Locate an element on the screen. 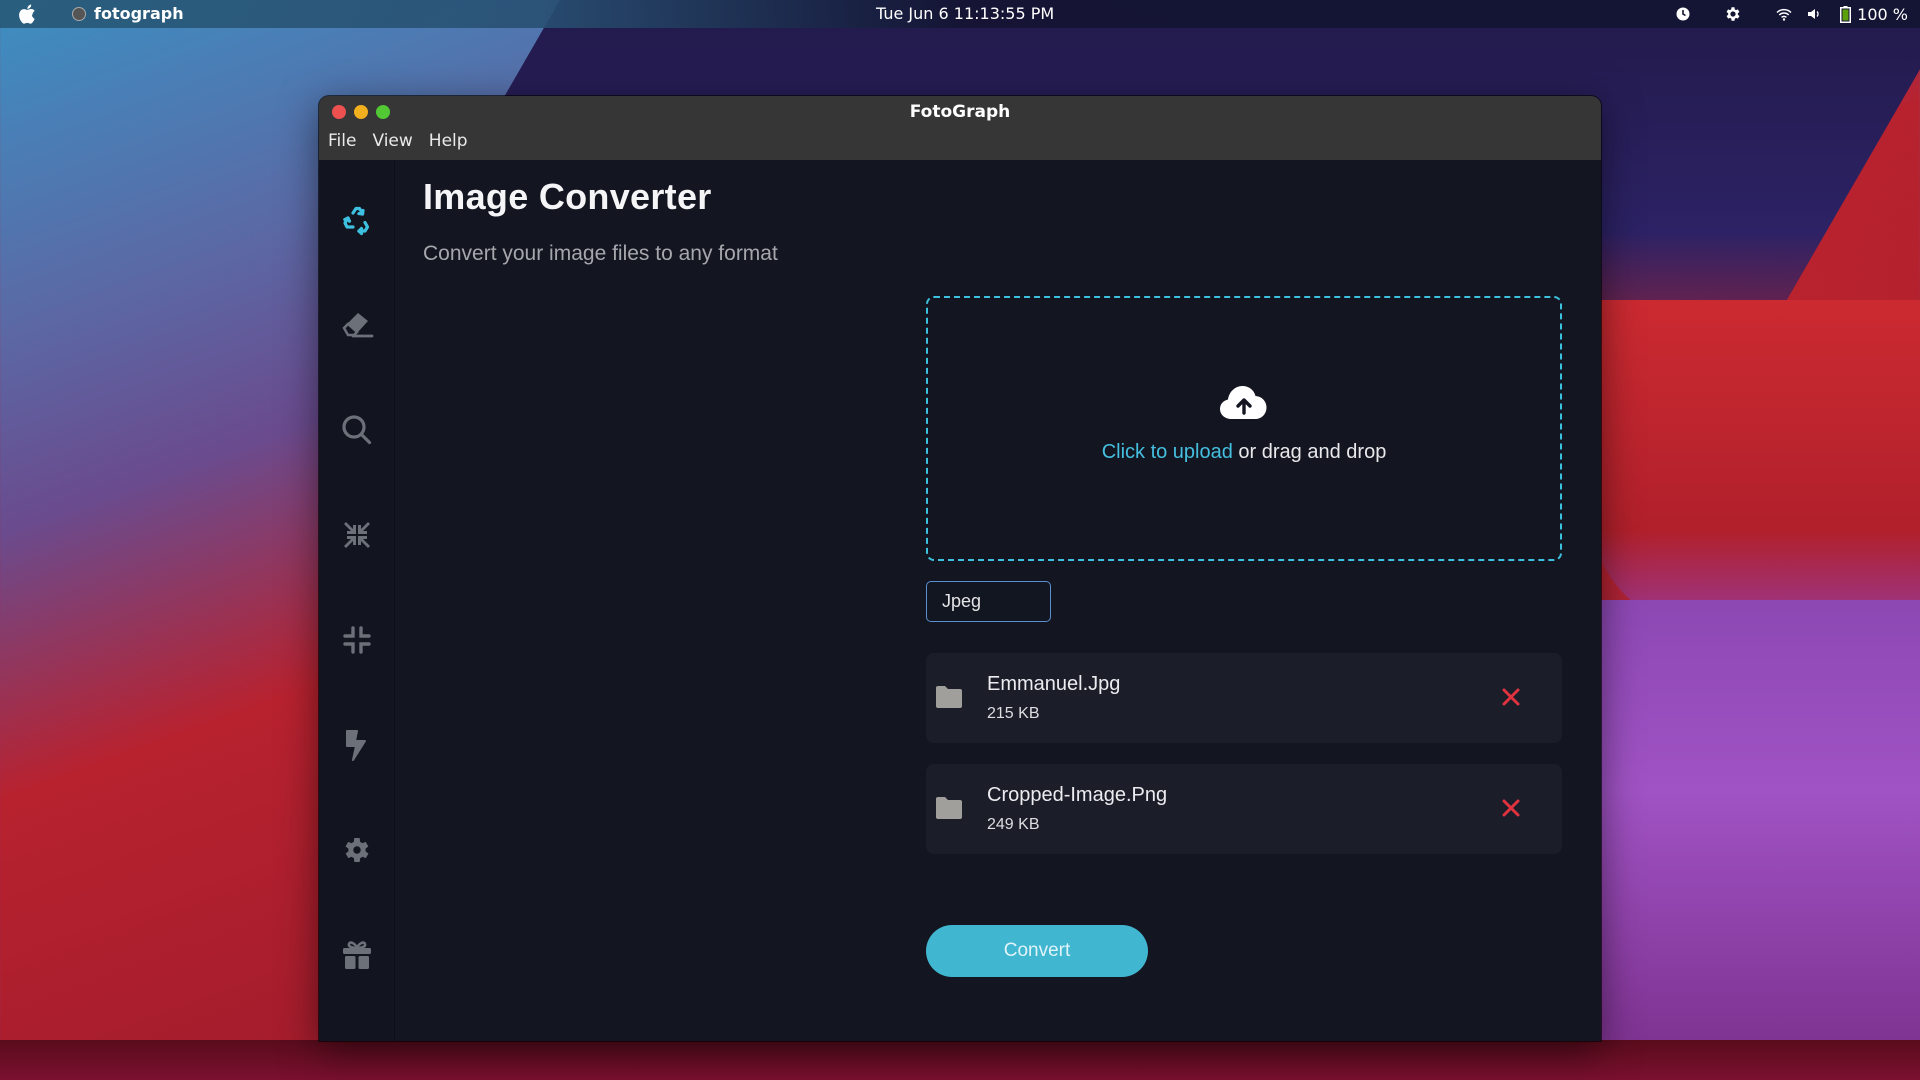 This screenshot has width=1920, height=1080. app-icon is located at coordinates (79, 14).